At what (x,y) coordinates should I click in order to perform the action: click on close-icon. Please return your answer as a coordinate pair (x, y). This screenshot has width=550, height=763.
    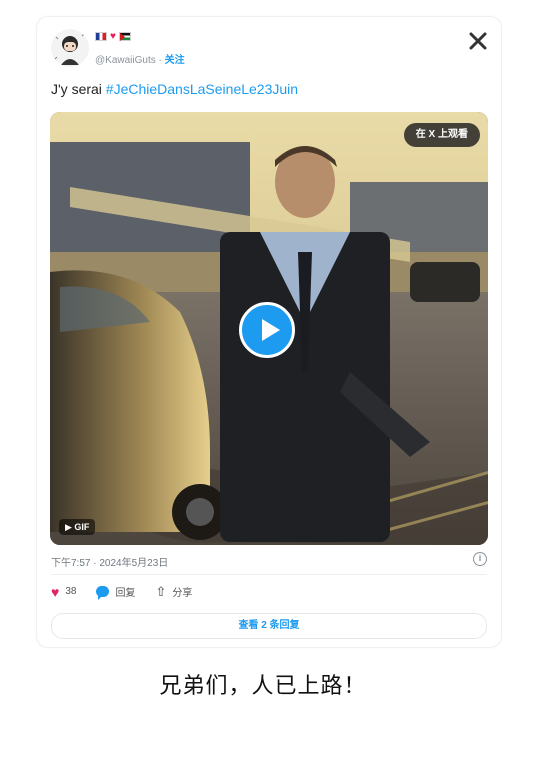
    Looking at the image, I should click on (478, 42).